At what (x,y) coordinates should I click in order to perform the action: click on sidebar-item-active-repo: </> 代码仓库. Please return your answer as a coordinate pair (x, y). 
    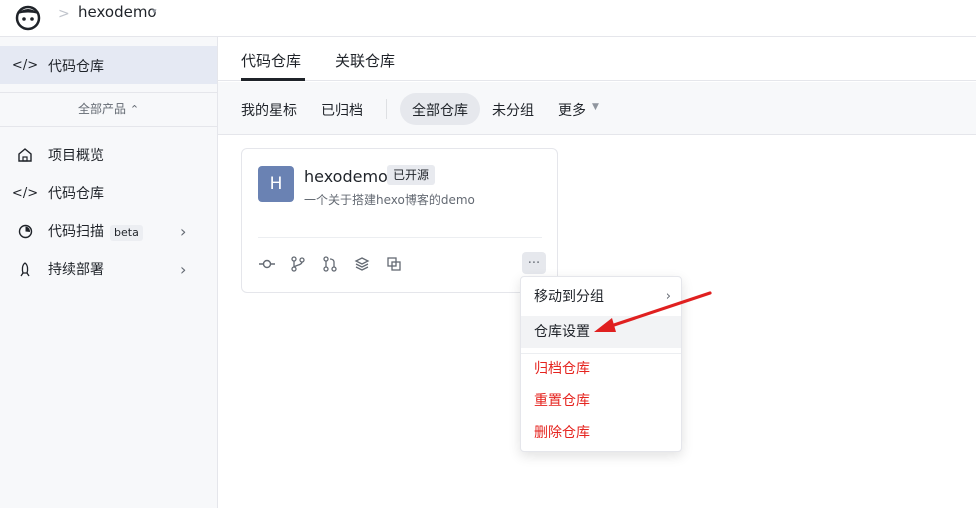
    Looking at the image, I should click on (108, 65).